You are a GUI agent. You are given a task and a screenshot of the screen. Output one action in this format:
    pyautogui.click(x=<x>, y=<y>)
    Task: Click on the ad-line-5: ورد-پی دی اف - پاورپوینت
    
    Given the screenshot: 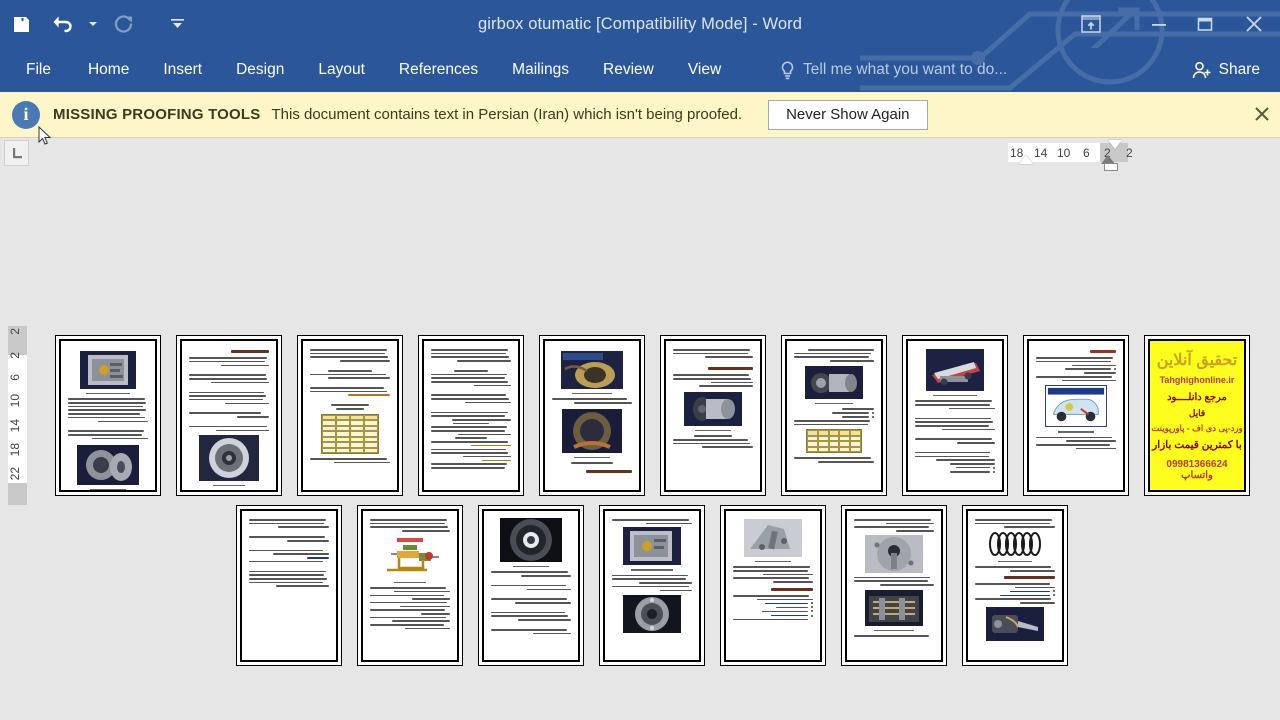 What is the action you would take?
    pyautogui.click(x=1197, y=427)
    